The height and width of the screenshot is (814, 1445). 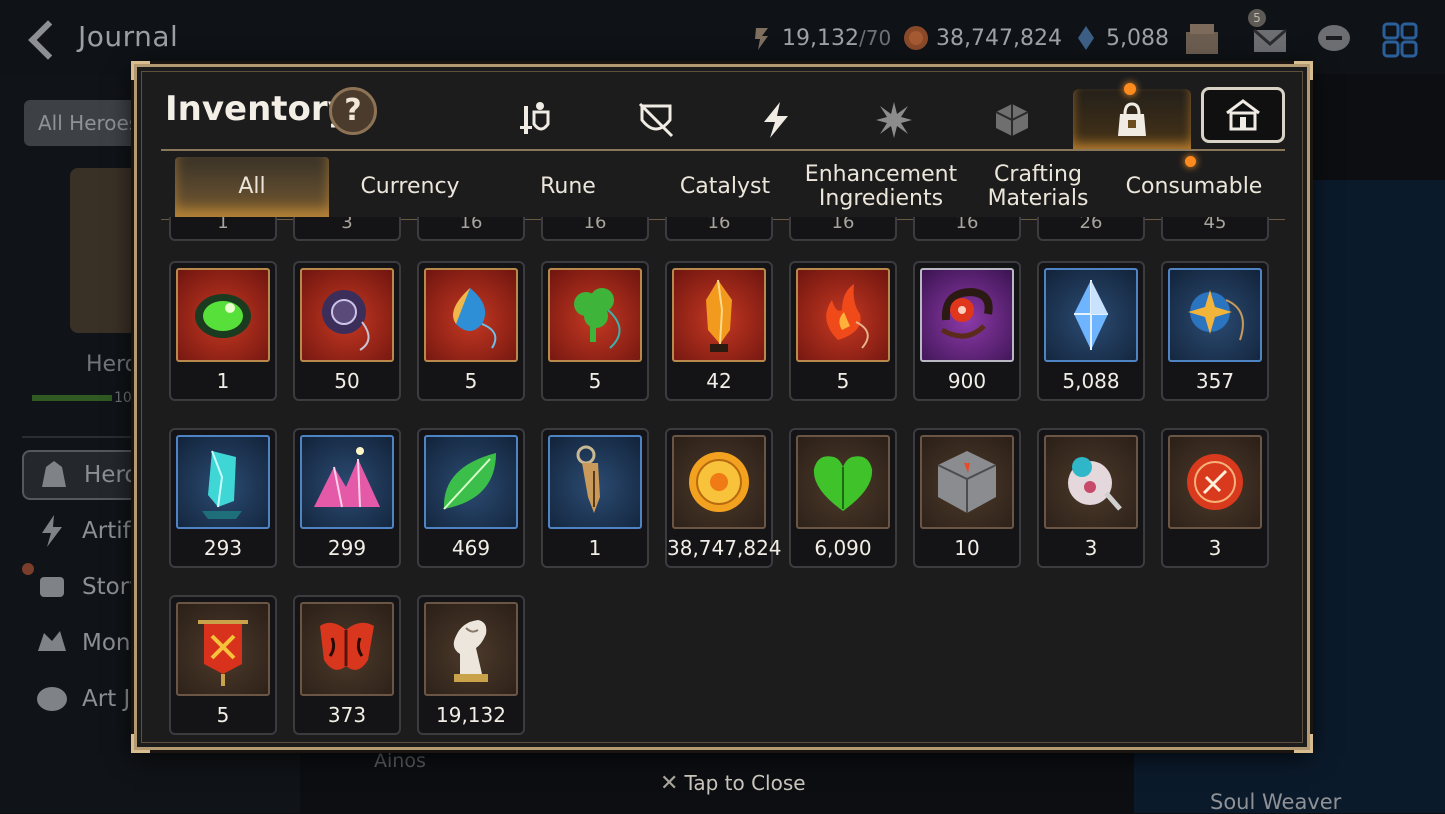 I want to click on shop-icon, so click(x=1202, y=40).